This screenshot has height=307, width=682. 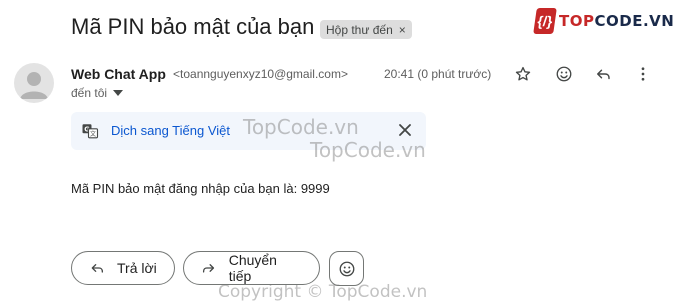 I want to click on logo-text: TOPCODE.VN, so click(x=616, y=21).